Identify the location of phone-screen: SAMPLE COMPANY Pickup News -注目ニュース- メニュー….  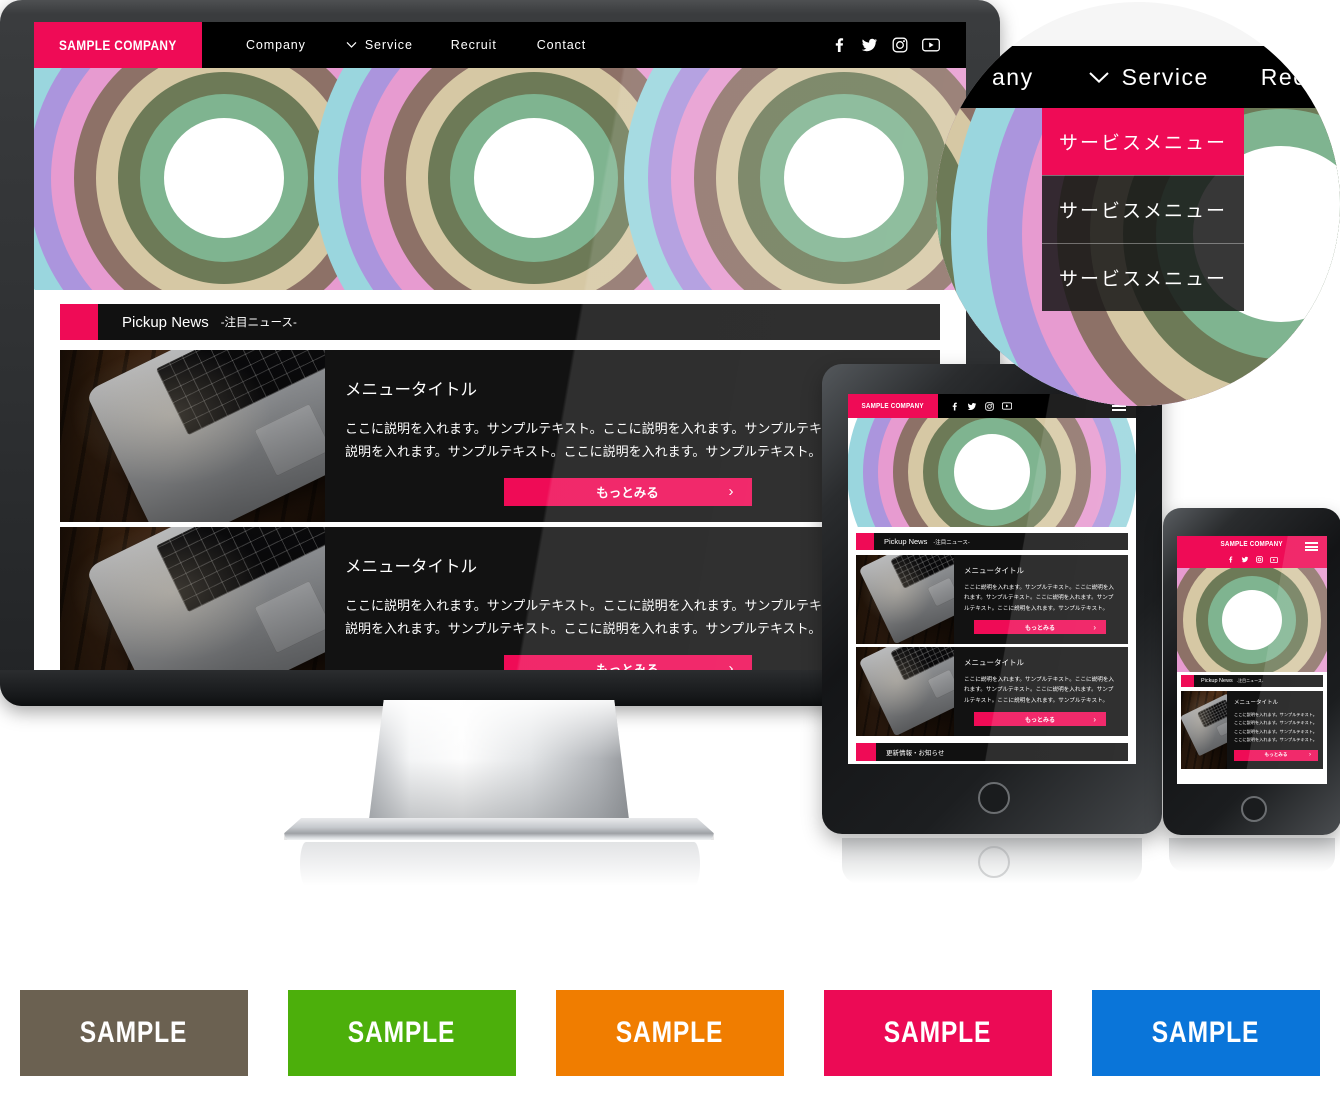
(1252, 660).